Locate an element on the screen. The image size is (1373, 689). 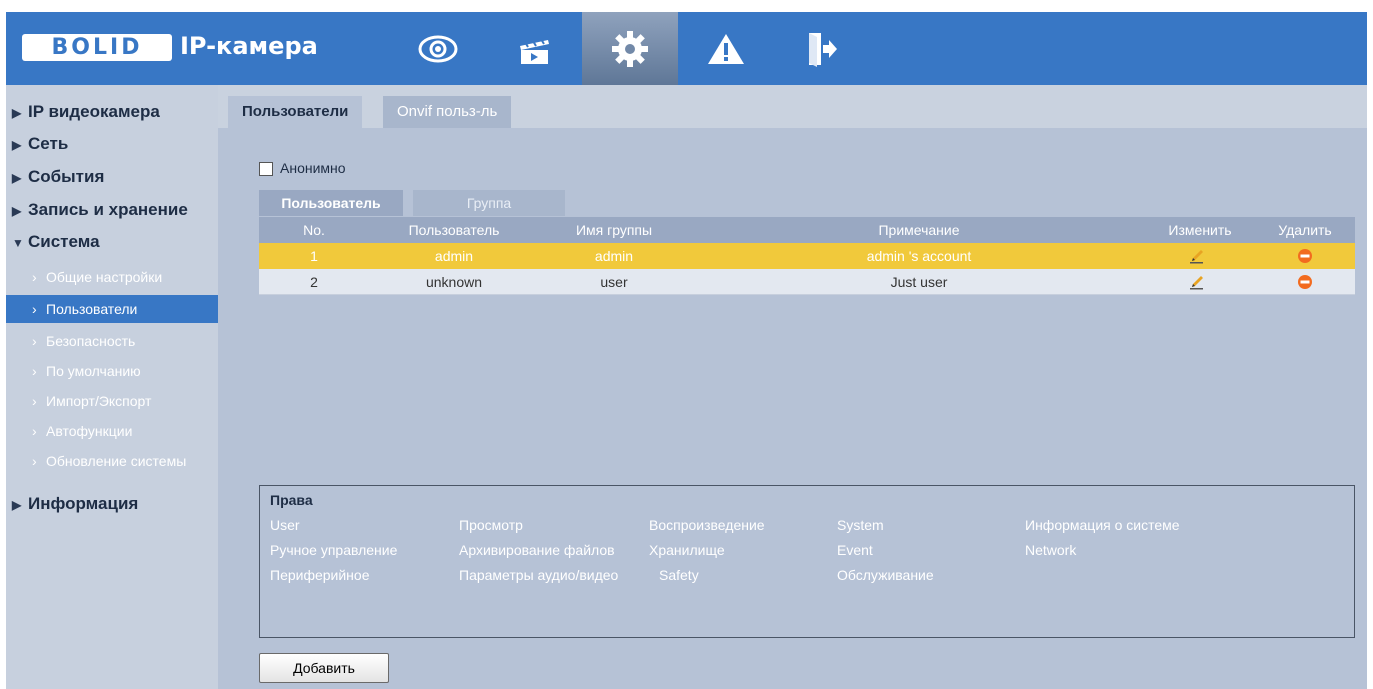
permission-item: User is located at coordinates (285, 525).